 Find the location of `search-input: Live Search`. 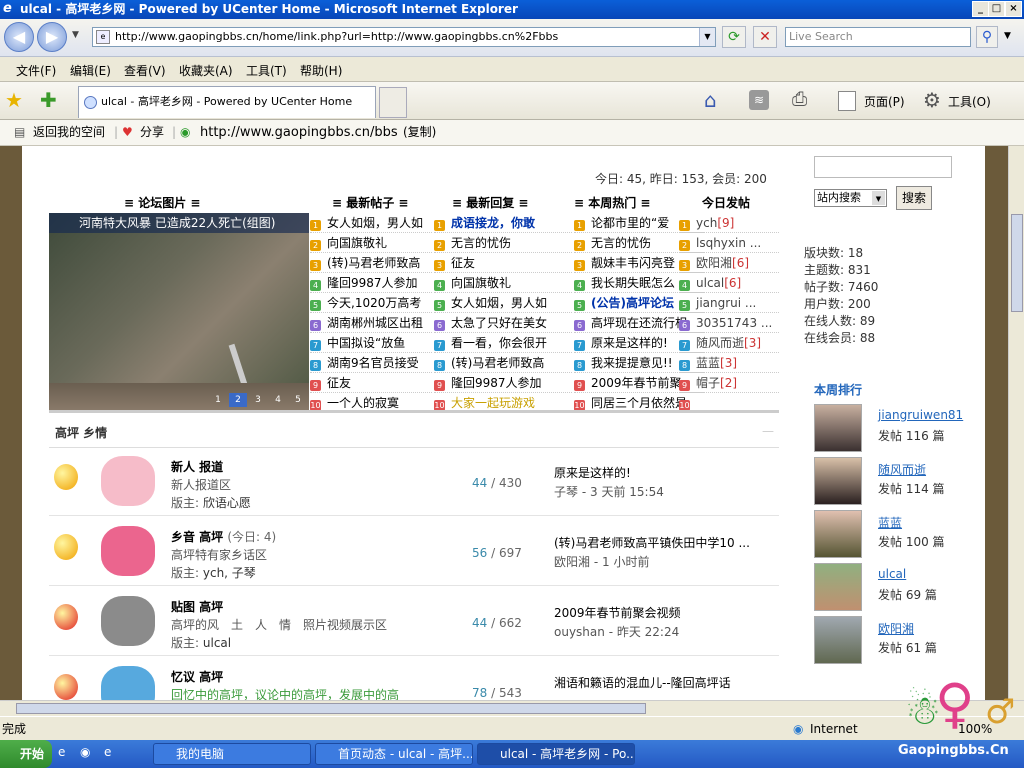

search-input: Live Search is located at coordinates (878, 37).